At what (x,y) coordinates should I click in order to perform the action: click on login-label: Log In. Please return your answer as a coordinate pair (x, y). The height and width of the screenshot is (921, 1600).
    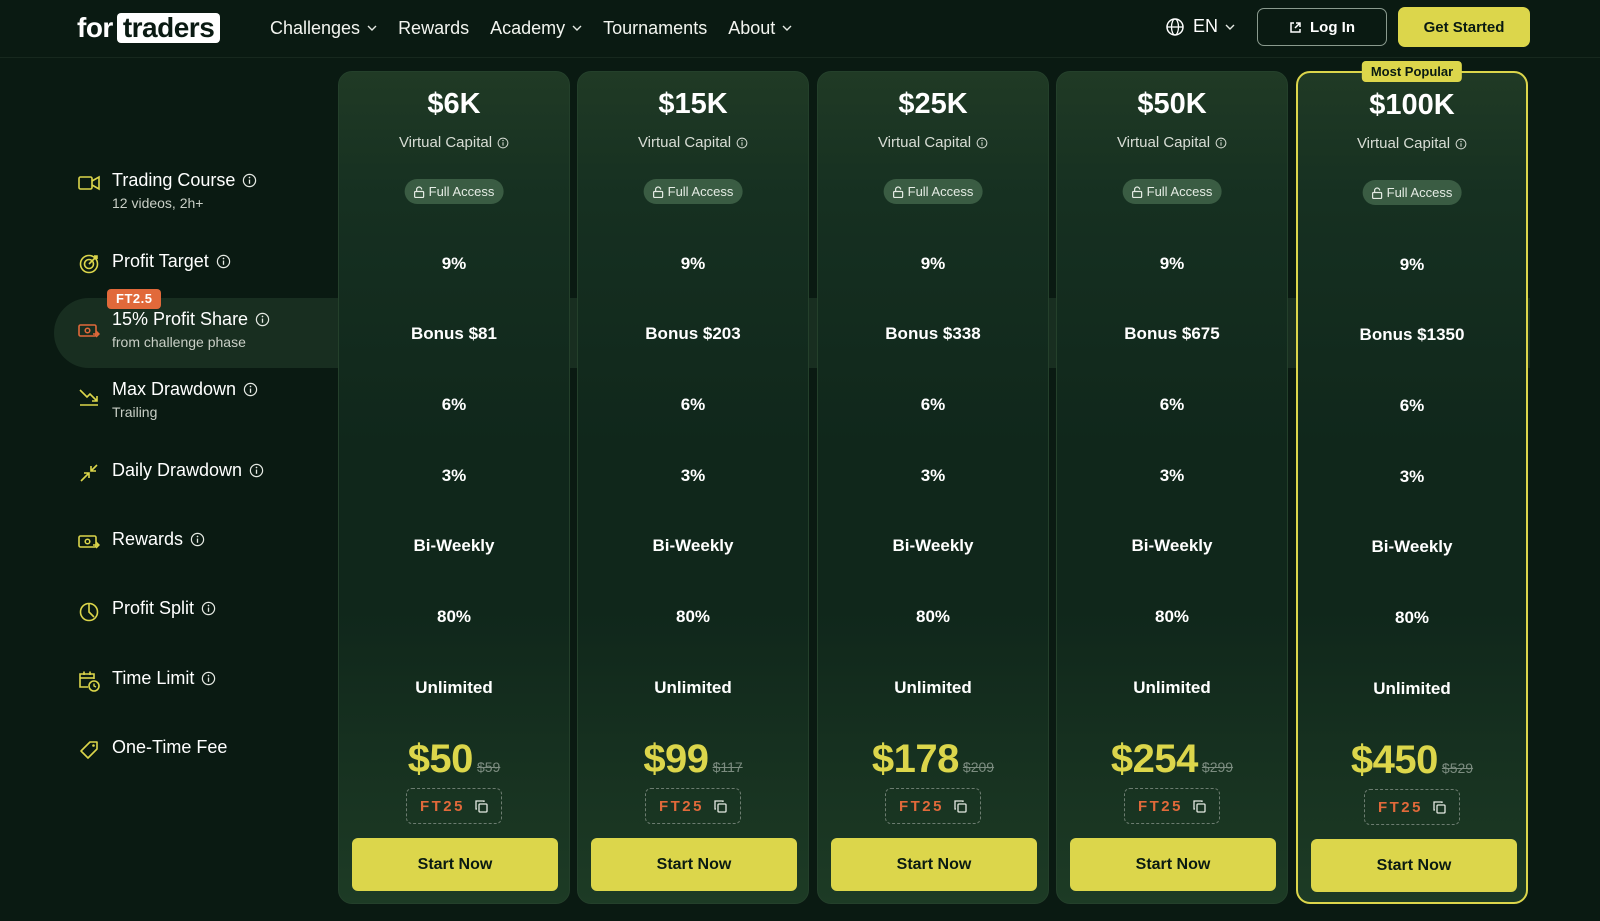
    Looking at the image, I should click on (1332, 27).